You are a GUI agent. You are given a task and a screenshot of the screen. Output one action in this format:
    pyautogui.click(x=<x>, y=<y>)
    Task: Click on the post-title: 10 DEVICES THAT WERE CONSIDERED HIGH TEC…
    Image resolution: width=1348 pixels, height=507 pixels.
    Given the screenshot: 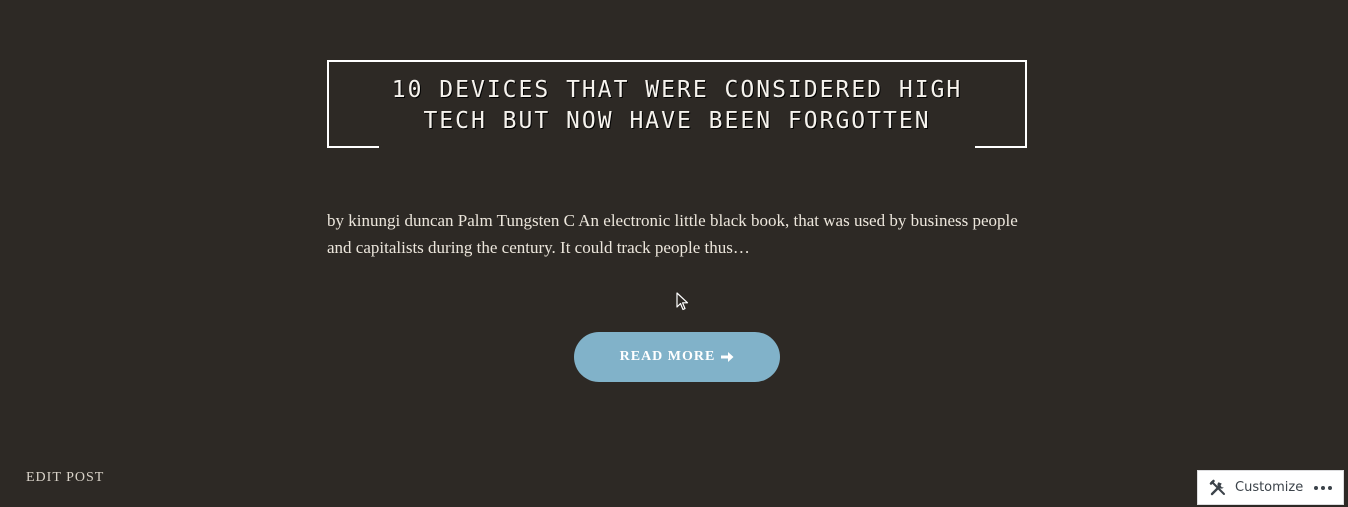 What is the action you would take?
    pyautogui.click(x=677, y=106)
    